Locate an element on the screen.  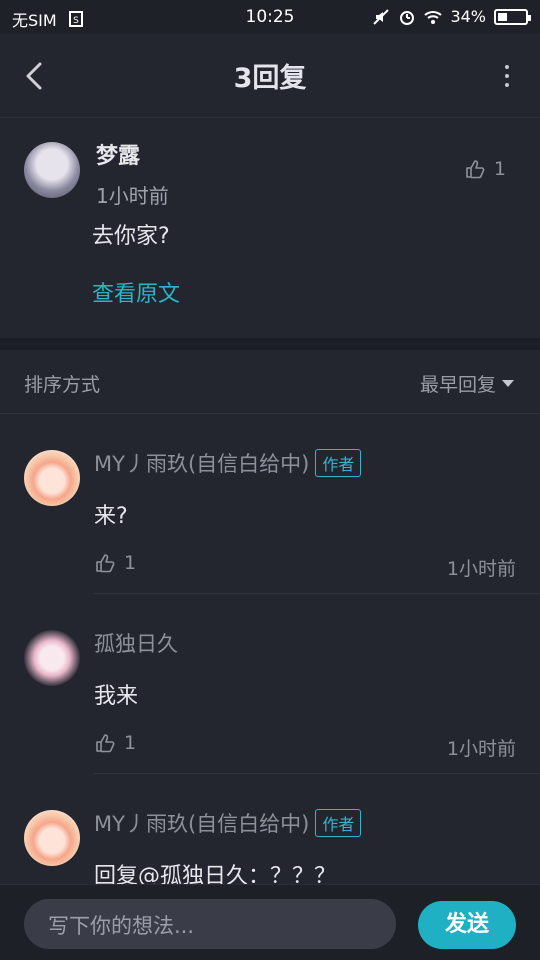
post-time: 1小时前 is located at coordinates (132, 196).